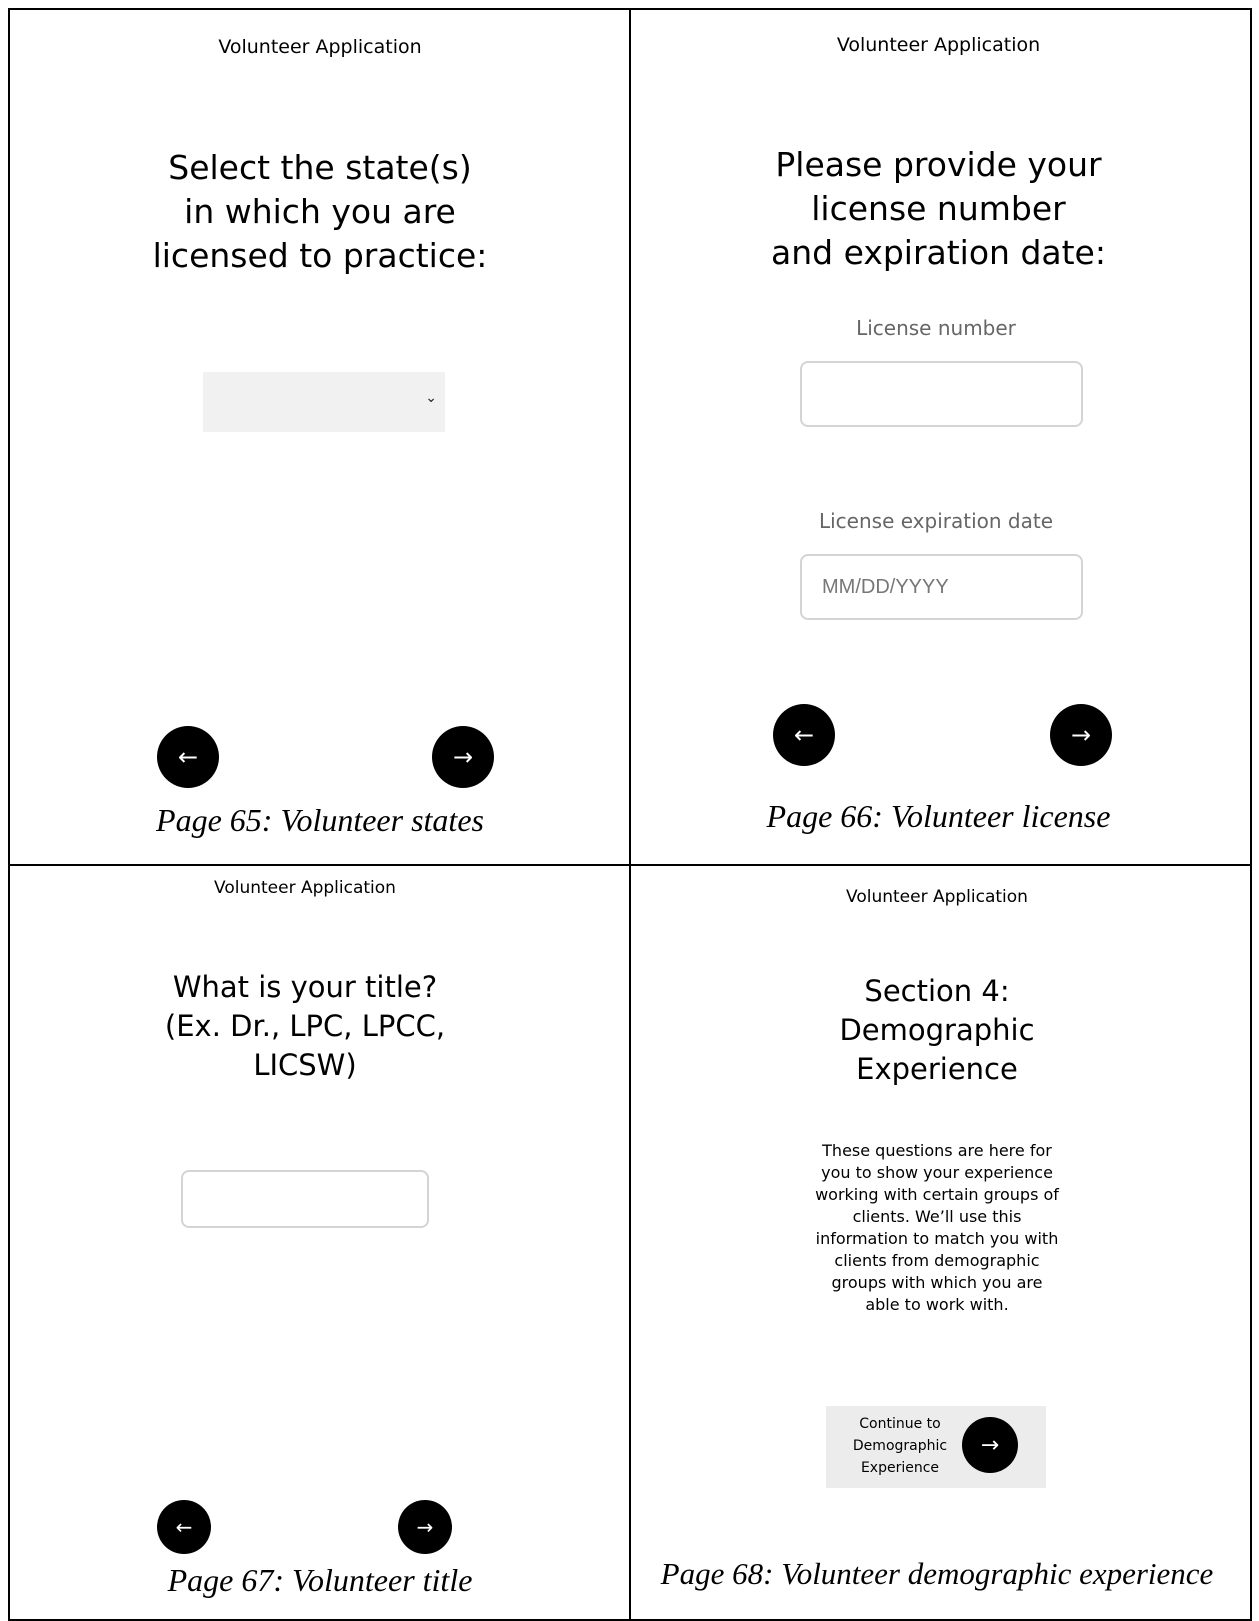 The height and width of the screenshot is (1621, 1259). What do you see at coordinates (938, 816) in the screenshot?
I see `page-caption: Page 66: Volunteer license` at bounding box center [938, 816].